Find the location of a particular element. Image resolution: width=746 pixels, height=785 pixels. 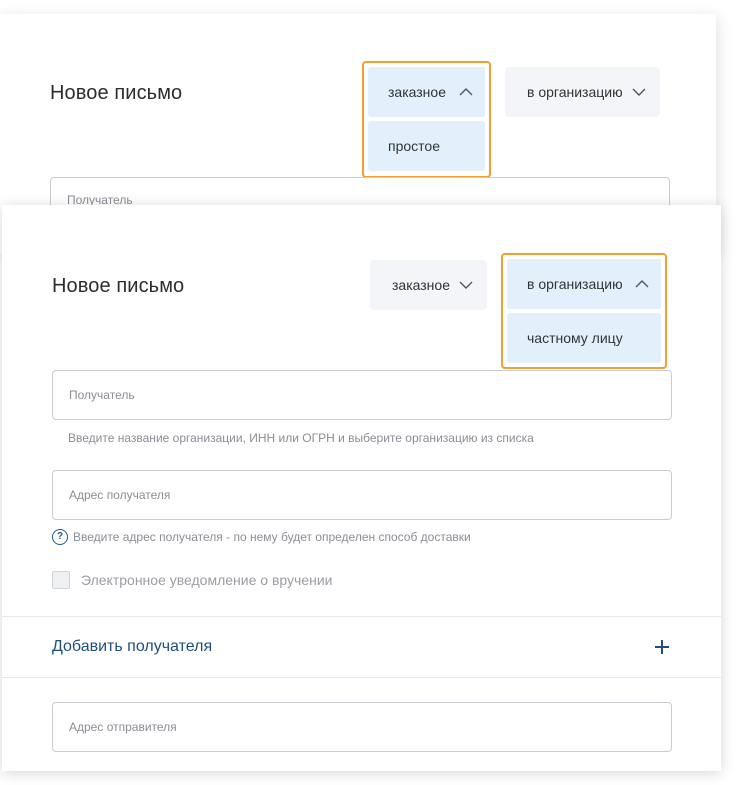

letter-type-option-label: простое is located at coordinates (414, 146).